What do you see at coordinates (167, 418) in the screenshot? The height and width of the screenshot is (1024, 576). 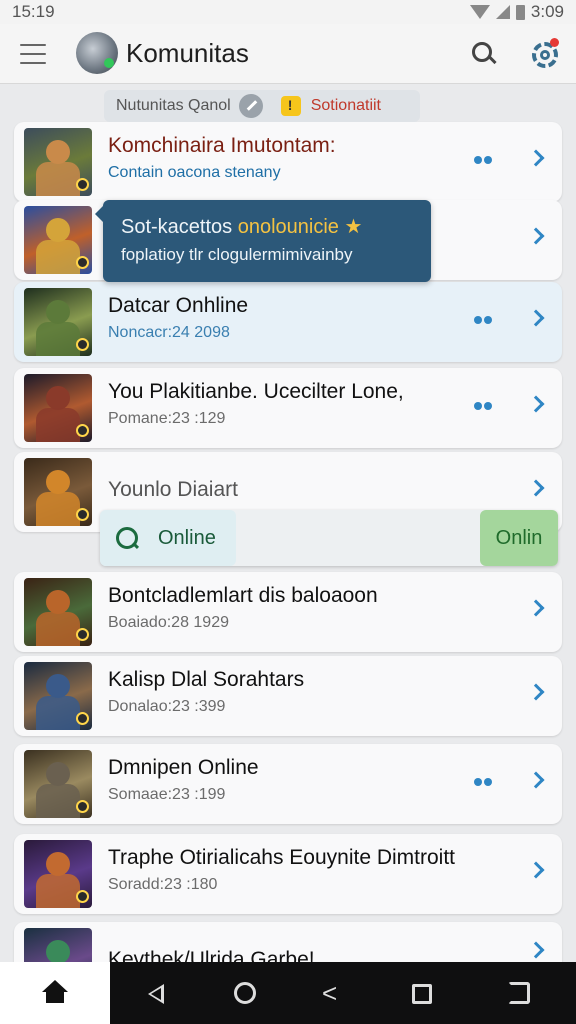 I see `list-item-subtitle: Pomane:23 :129` at bounding box center [167, 418].